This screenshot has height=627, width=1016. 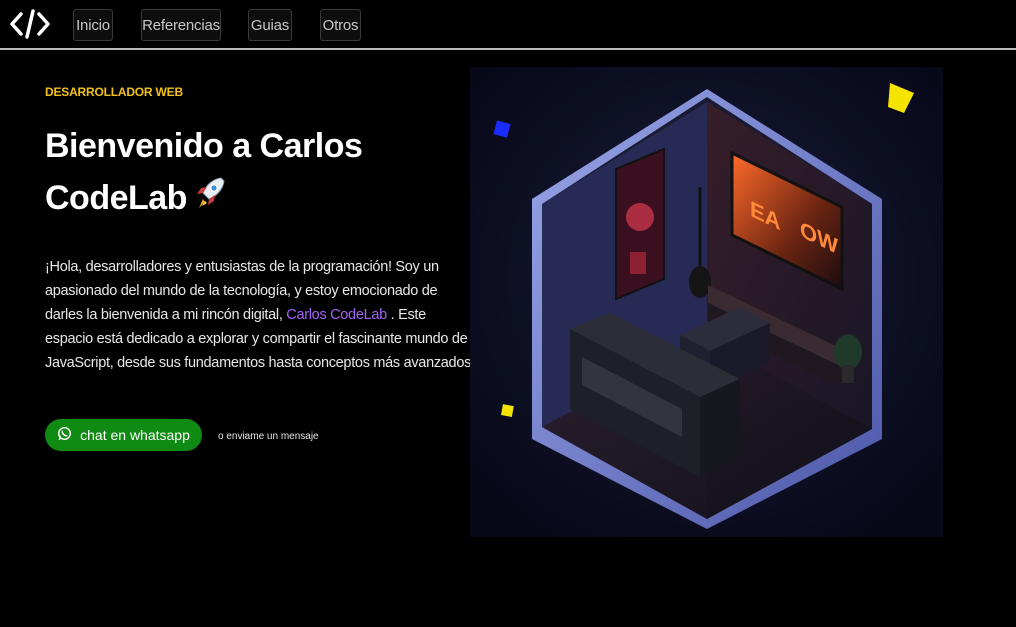 I want to click on nav-item-inicio: Inicio, so click(x=93, y=25).